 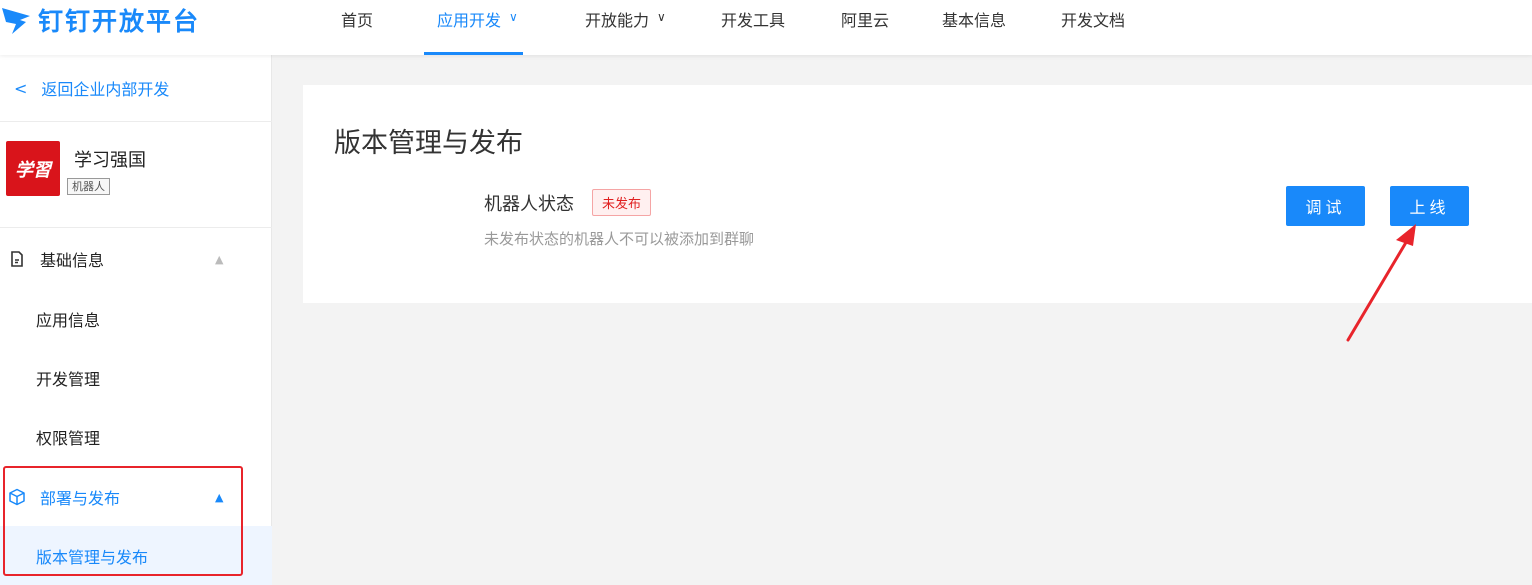 I want to click on nav-dev-tools-label: 开发工具, so click(x=753, y=20).